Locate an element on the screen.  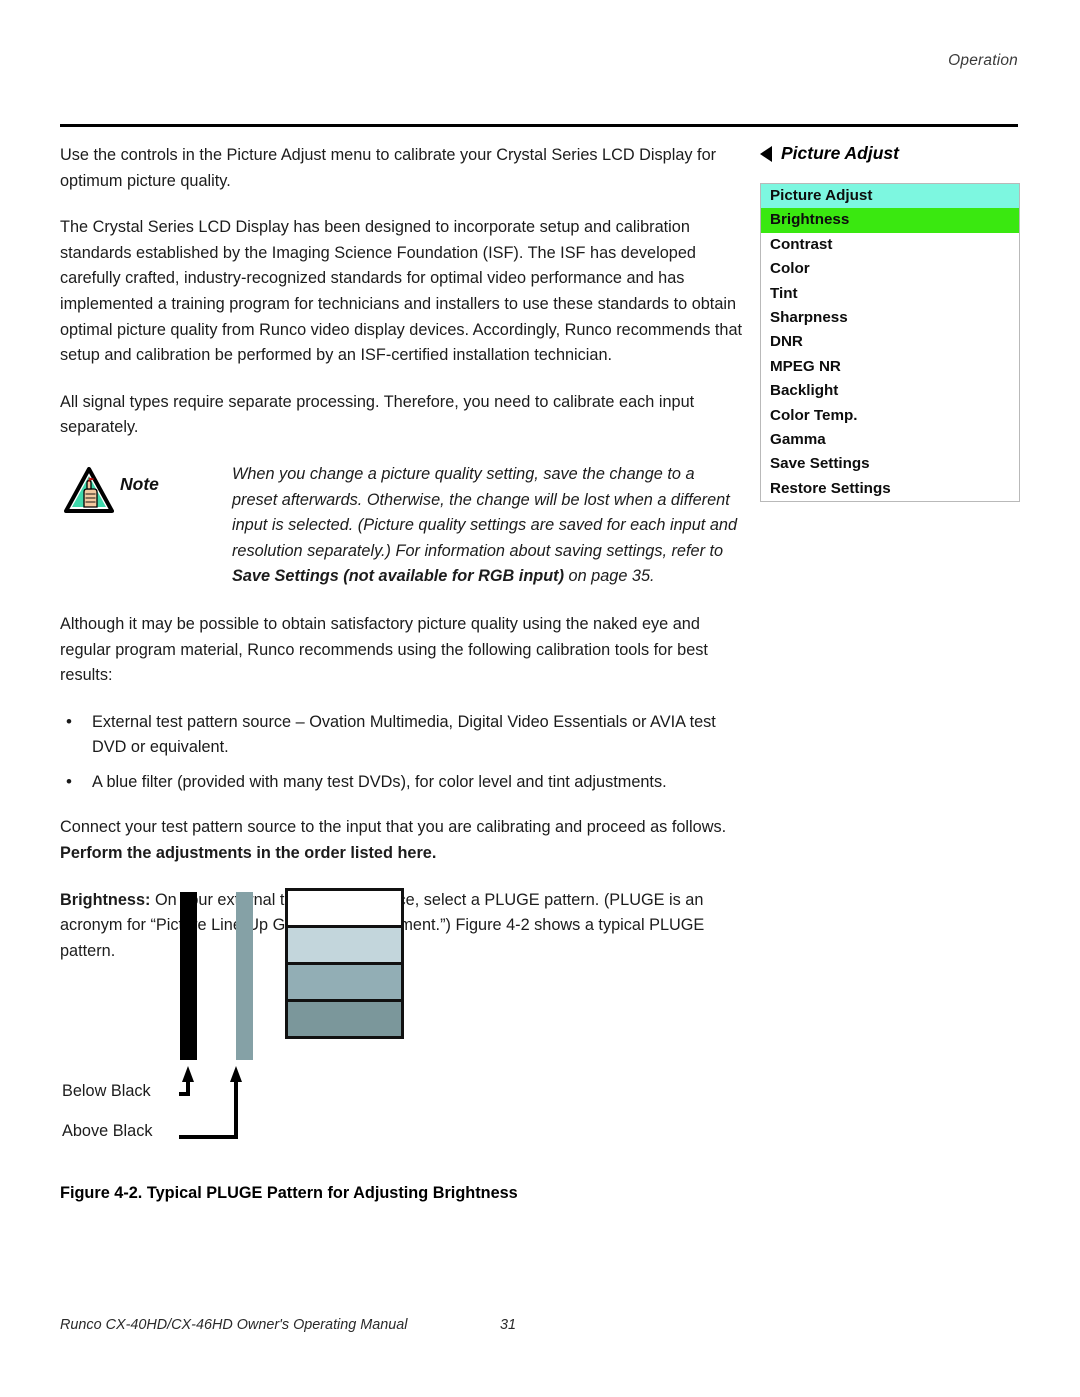
osd-heading: Picture Adjust is located at coordinates (890, 153).